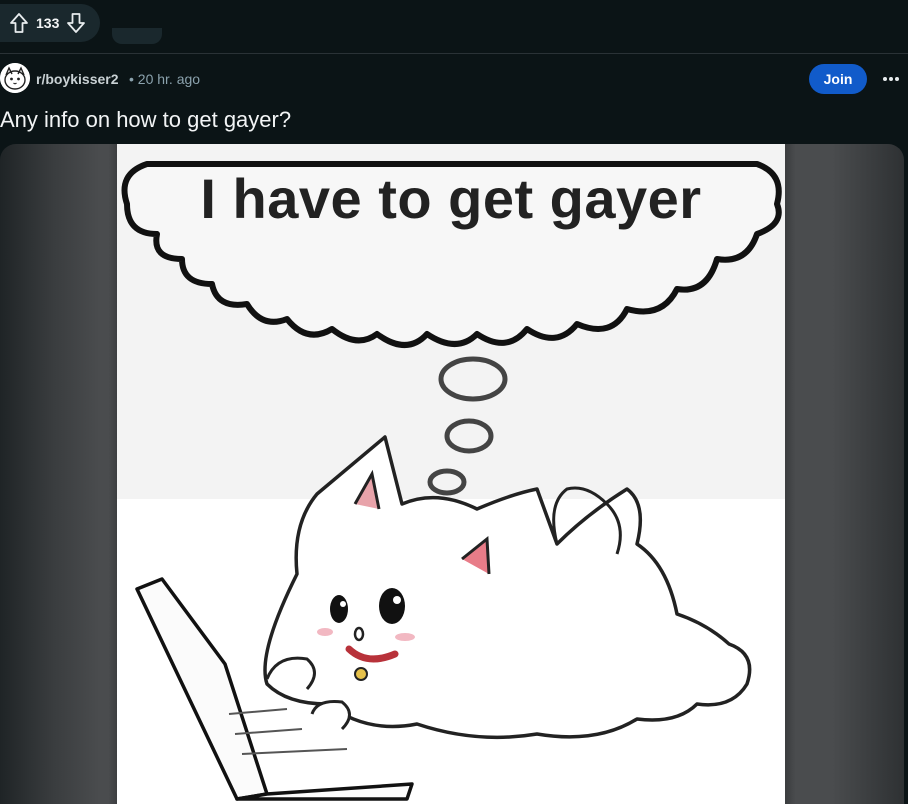  I want to click on post-title: Any info on how to get gayer?, so click(145, 120).